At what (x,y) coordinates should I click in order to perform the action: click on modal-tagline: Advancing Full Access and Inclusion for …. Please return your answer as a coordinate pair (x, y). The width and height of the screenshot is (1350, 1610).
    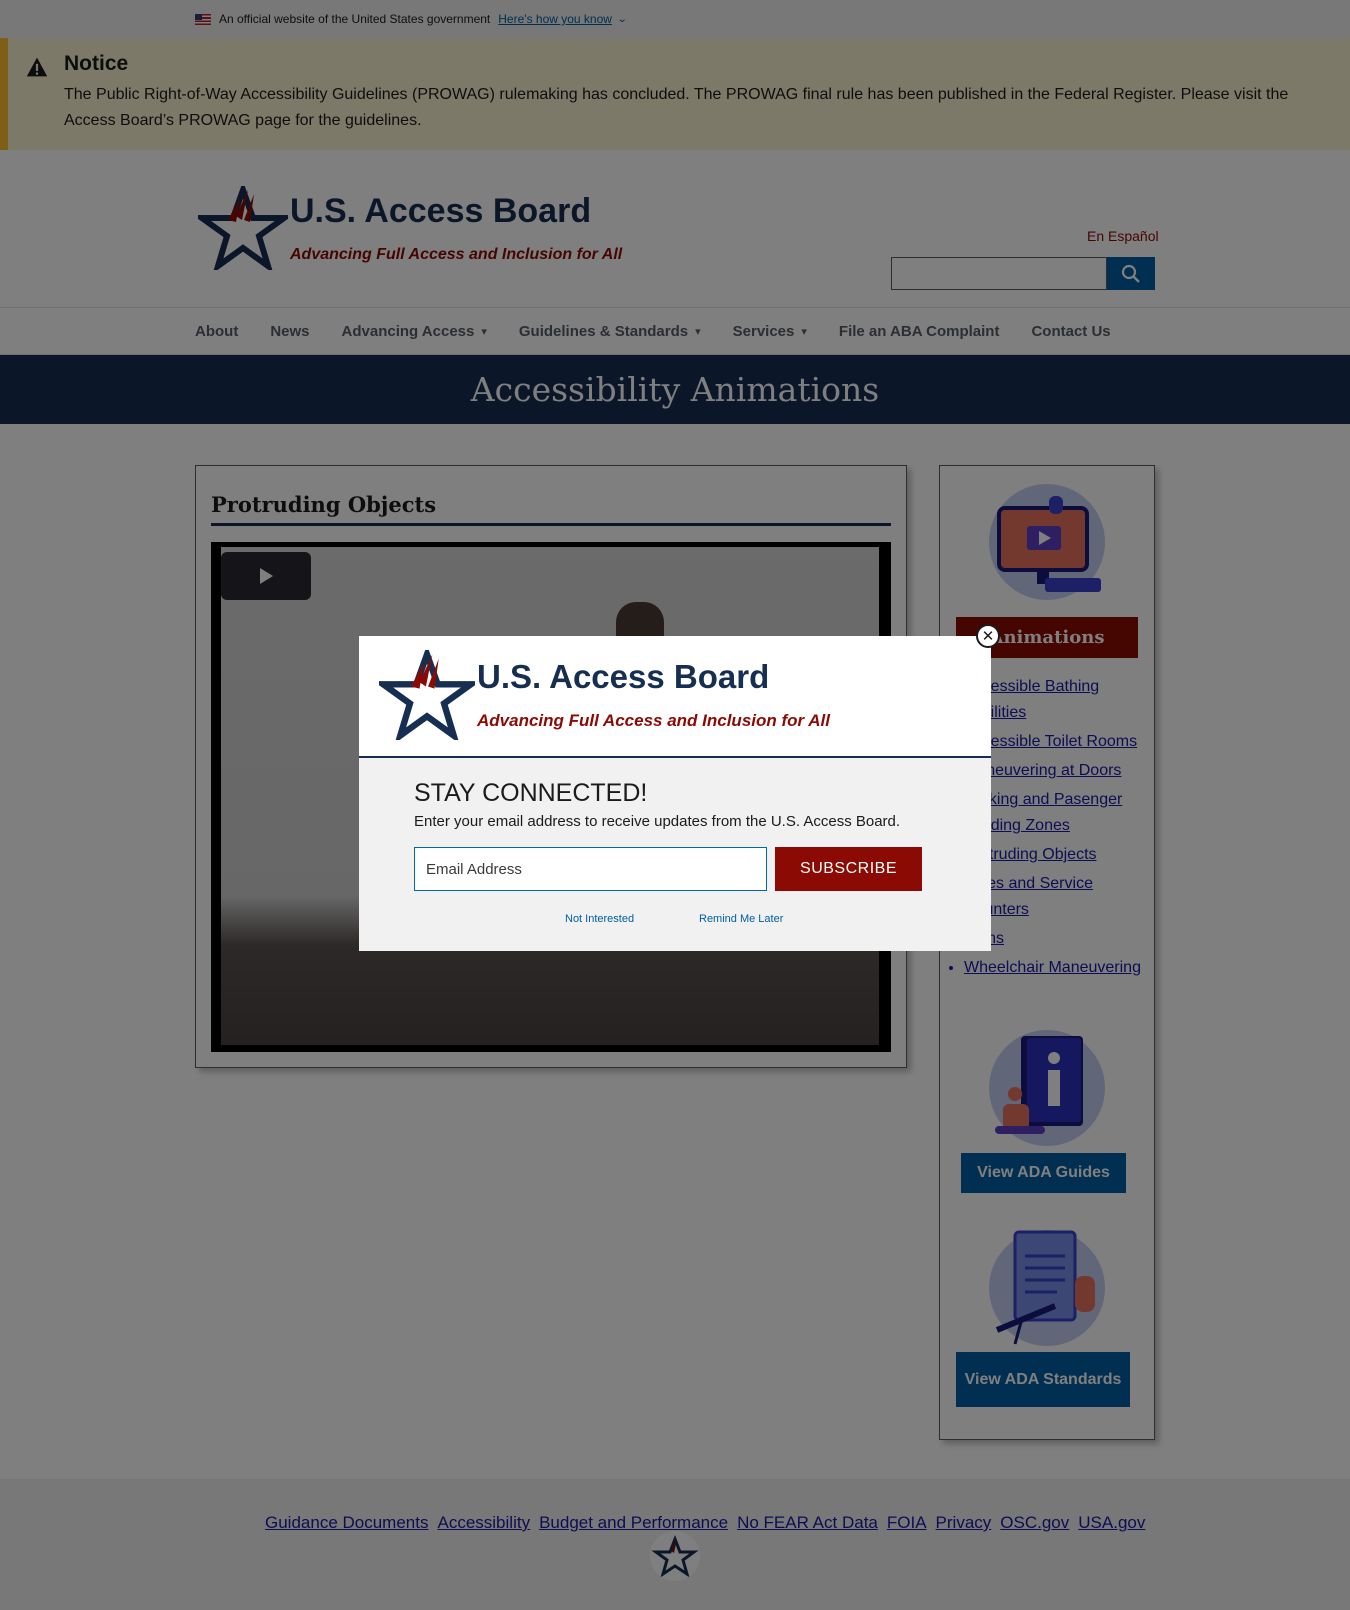
    Looking at the image, I should click on (653, 720).